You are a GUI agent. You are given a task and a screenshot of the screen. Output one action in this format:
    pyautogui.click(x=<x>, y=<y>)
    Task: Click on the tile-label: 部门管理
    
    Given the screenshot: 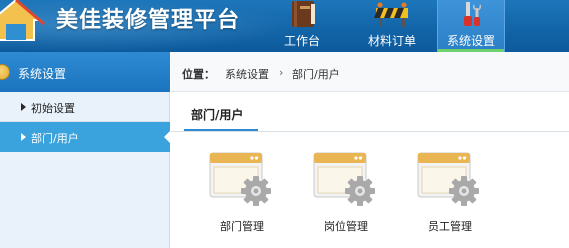 What is the action you would take?
    pyautogui.click(x=242, y=226)
    